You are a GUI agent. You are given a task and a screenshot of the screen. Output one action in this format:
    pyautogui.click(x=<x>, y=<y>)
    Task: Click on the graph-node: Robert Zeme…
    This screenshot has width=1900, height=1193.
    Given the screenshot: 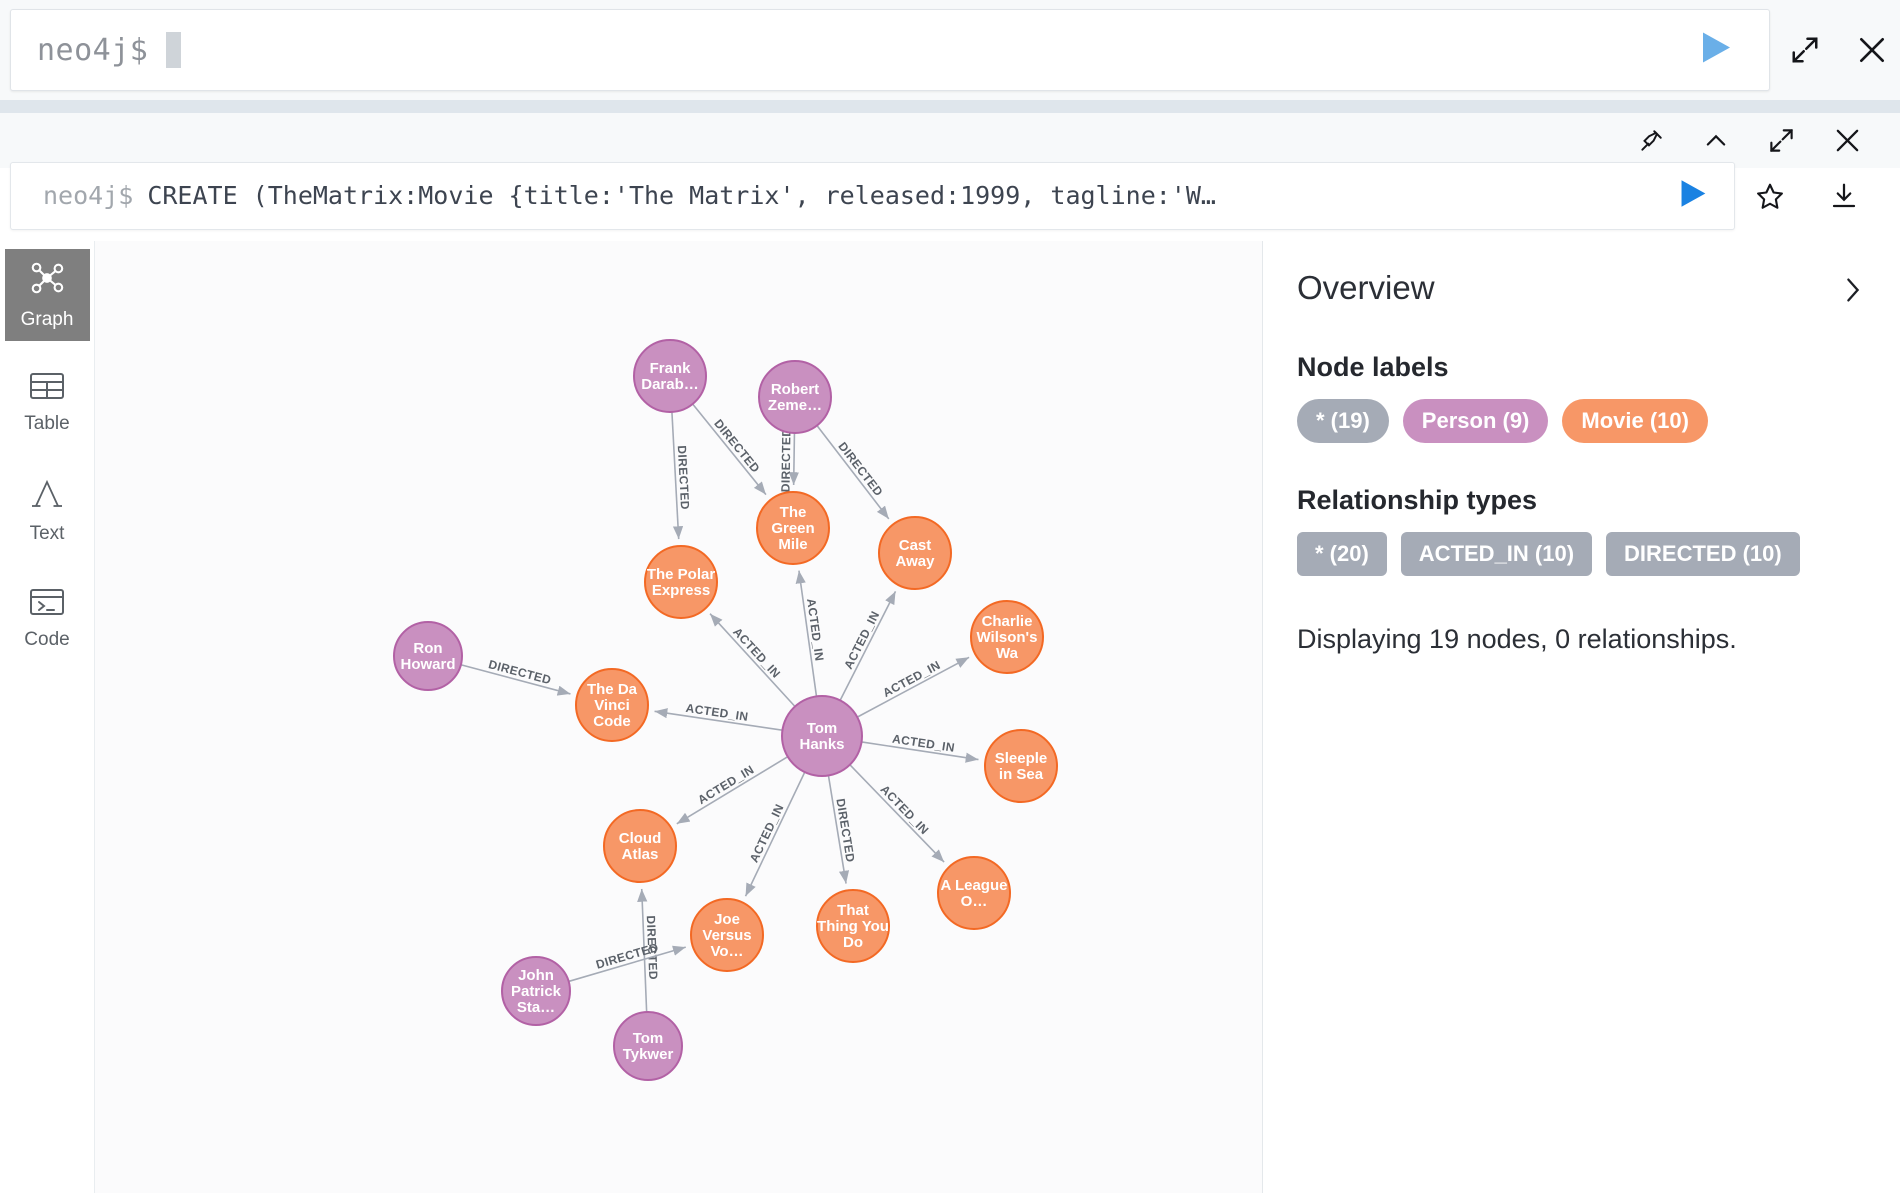 What is the action you would take?
    pyautogui.click(x=795, y=397)
    